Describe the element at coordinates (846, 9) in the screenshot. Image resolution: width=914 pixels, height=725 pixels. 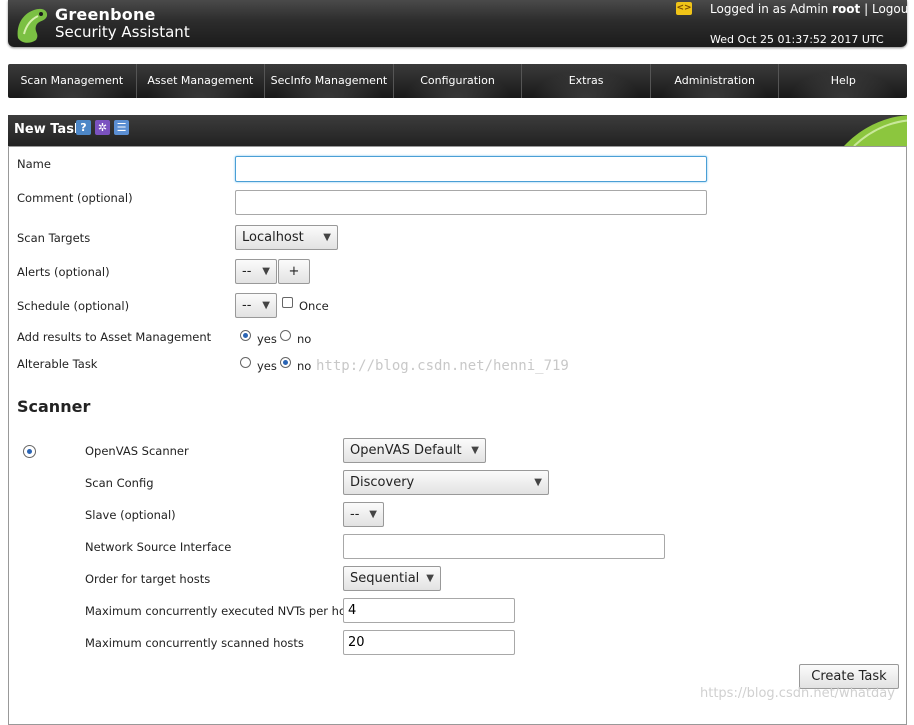
I see `username: root` at that location.